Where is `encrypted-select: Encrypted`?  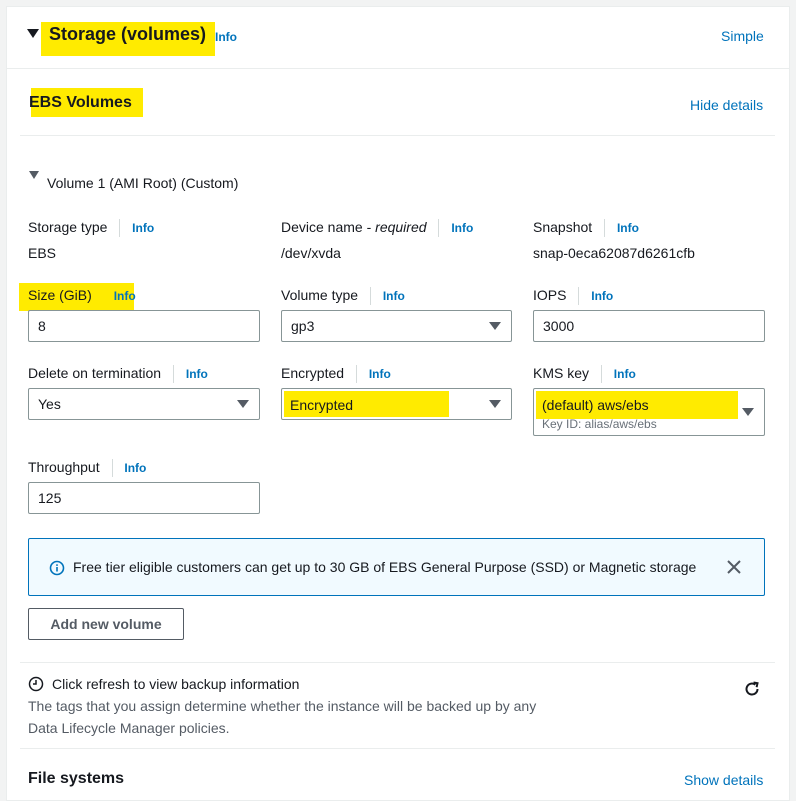 encrypted-select: Encrypted is located at coordinates (396, 404).